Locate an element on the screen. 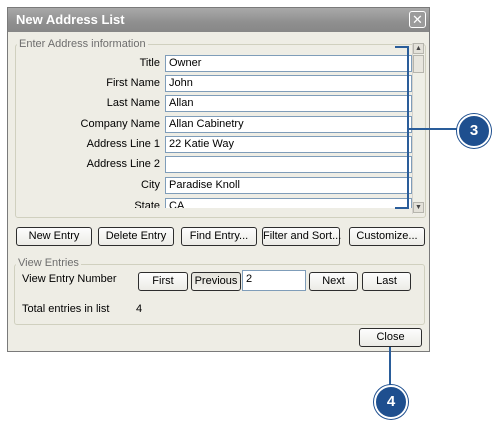 The height and width of the screenshot is (425, 500). field-label-last-name: Last Name is located at coordinates (133, 103).